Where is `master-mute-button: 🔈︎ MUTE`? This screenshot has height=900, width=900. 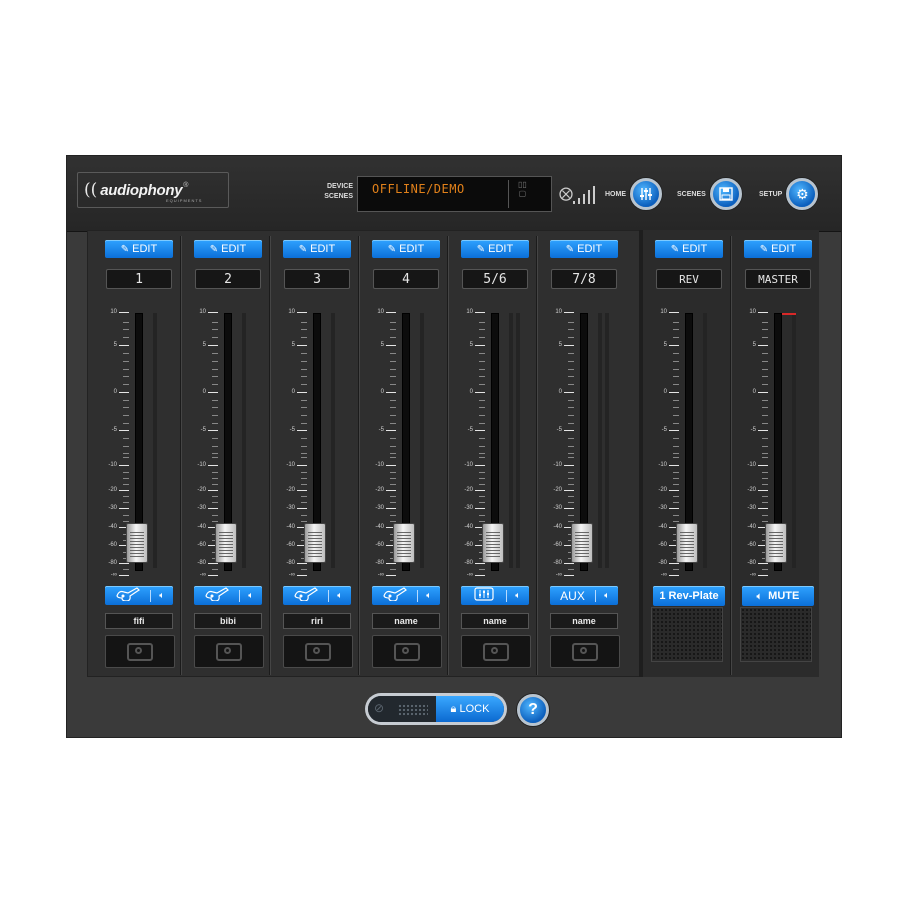 master-mute-button: 🔈︎ MUTE is located at coordinates (778, 596).